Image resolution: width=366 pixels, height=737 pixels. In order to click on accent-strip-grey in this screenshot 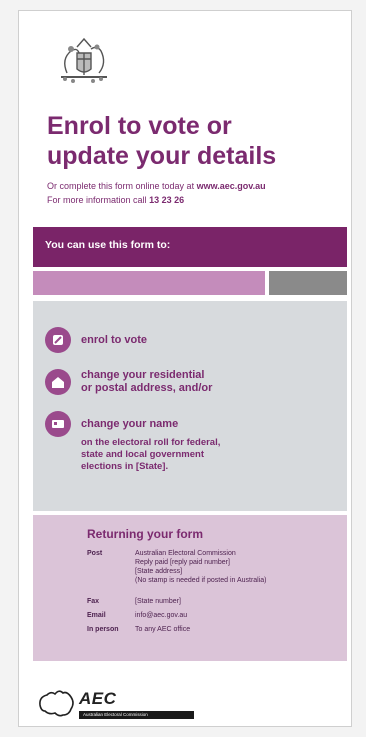, I will do `click(308, 283)`.